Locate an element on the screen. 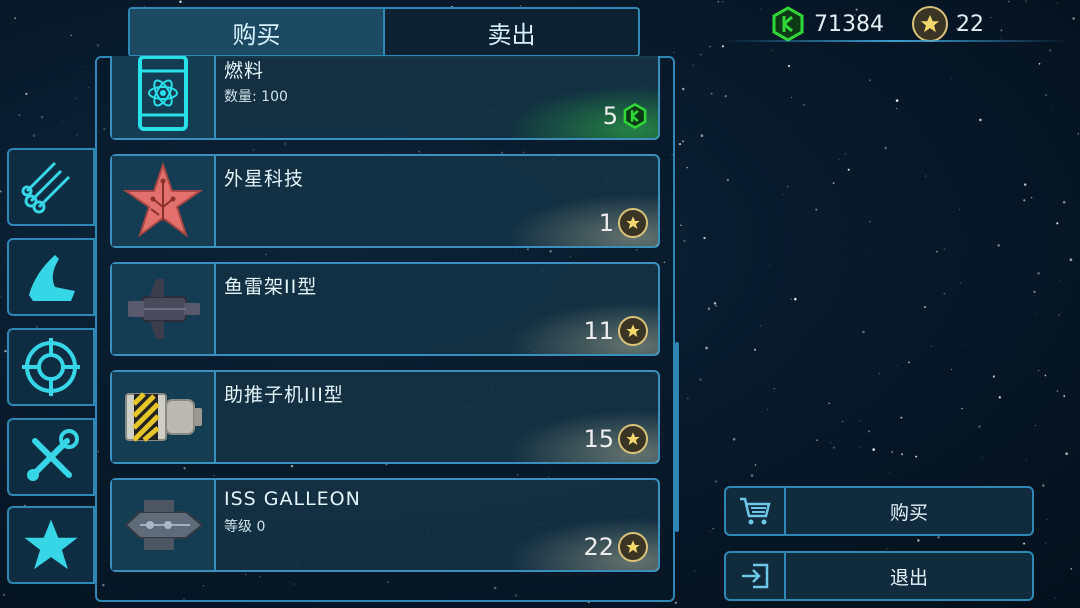 Image resolution: width=1080 pixels, height=608 pixels. buy-button-label: 购买 is located at coordinates (908, 512).